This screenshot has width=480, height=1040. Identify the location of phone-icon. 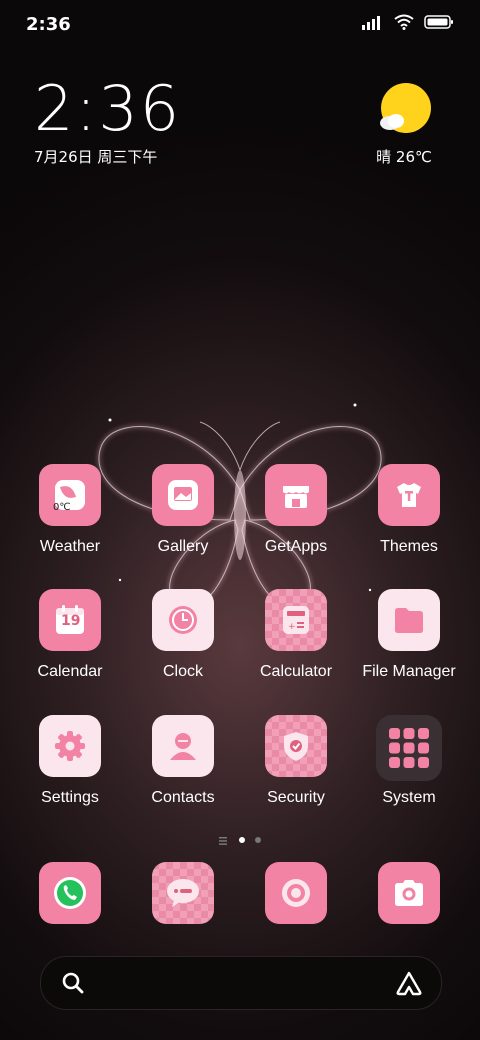
(70, 893).